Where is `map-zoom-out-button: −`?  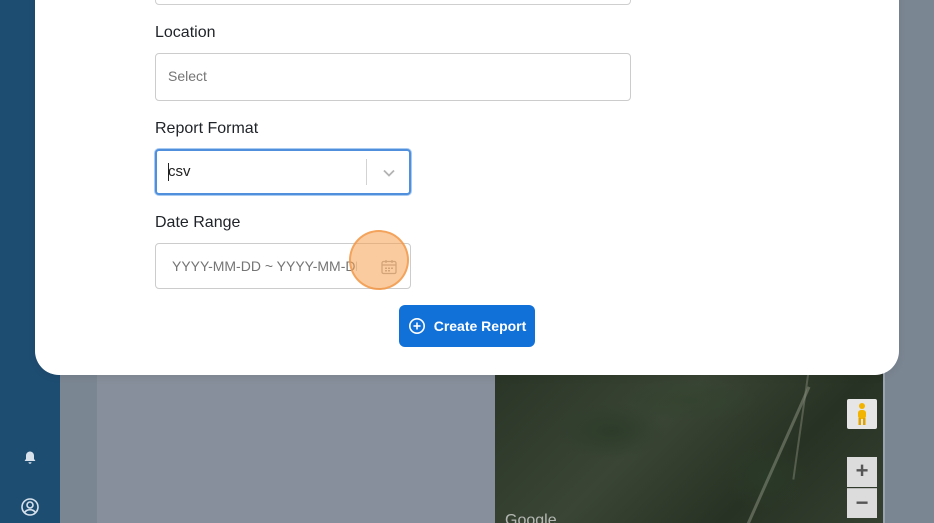 map-zoom-out-button: − is located at coordinates (862, 503).